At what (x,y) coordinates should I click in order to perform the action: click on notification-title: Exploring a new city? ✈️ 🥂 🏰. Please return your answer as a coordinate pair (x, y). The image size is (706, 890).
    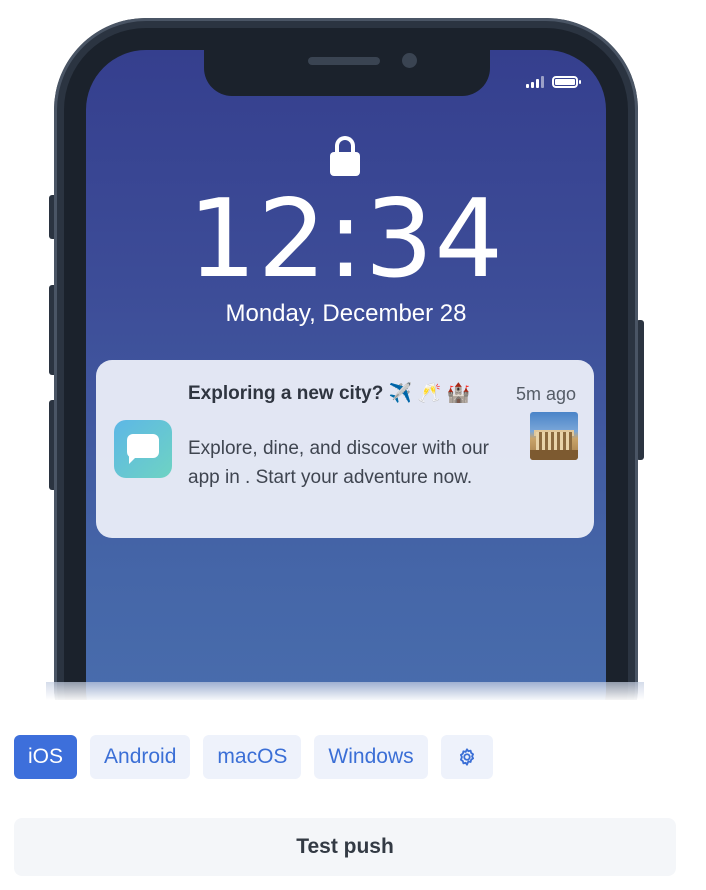
    Looking at the image, I should click on (329, 393).